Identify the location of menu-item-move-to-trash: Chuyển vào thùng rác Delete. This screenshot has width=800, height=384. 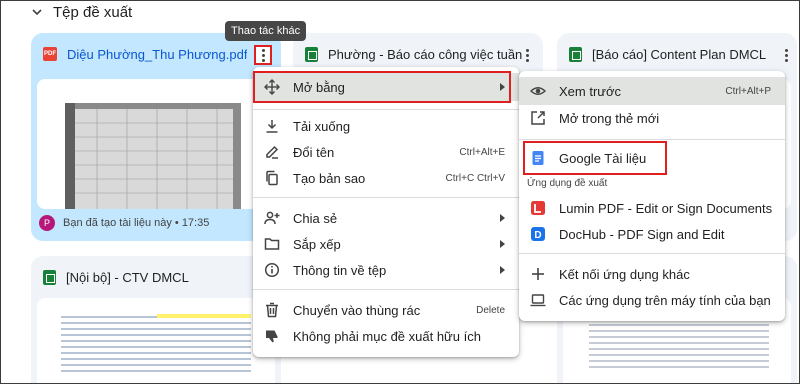
(386, 310).